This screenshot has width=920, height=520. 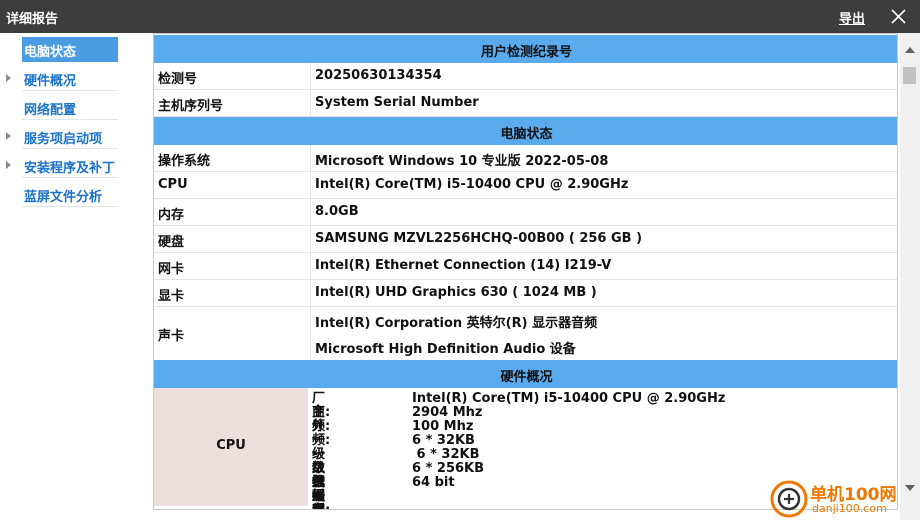 What do you see at coordinates (456, 323) in the screenshot?
I see `row-value: Intel(R) Corporation 英特尔(R) 显示器音频` at bounding box center [456, 323].